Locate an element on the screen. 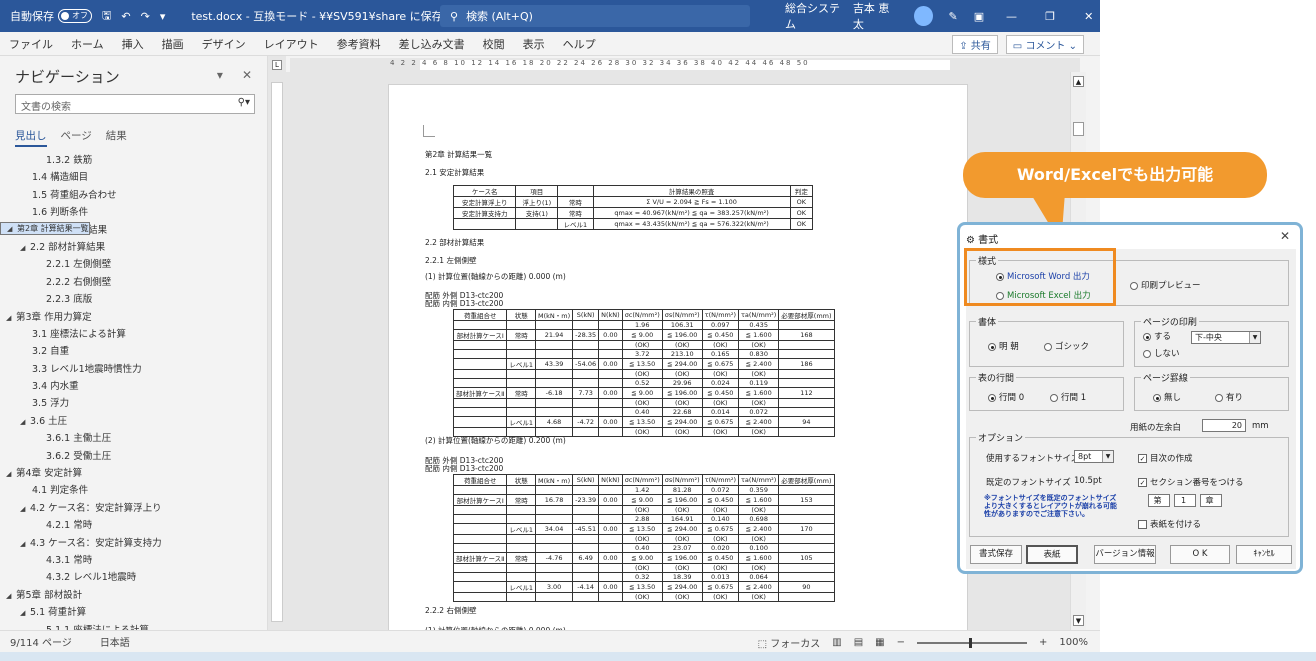 This screenshot has height=661, width=1316. scroll-up-icon: ▲ is located at coordinates (1078, 81).